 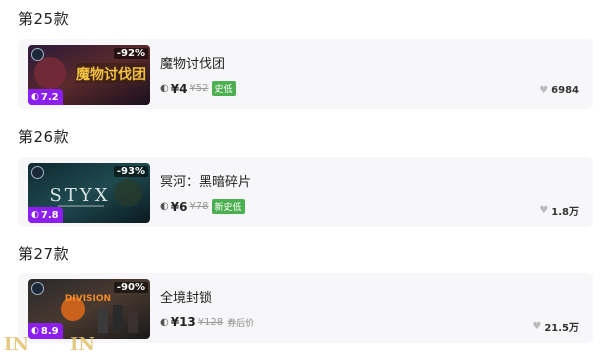 I want to click on score-value: 8.9, so click(x=49, y=331).